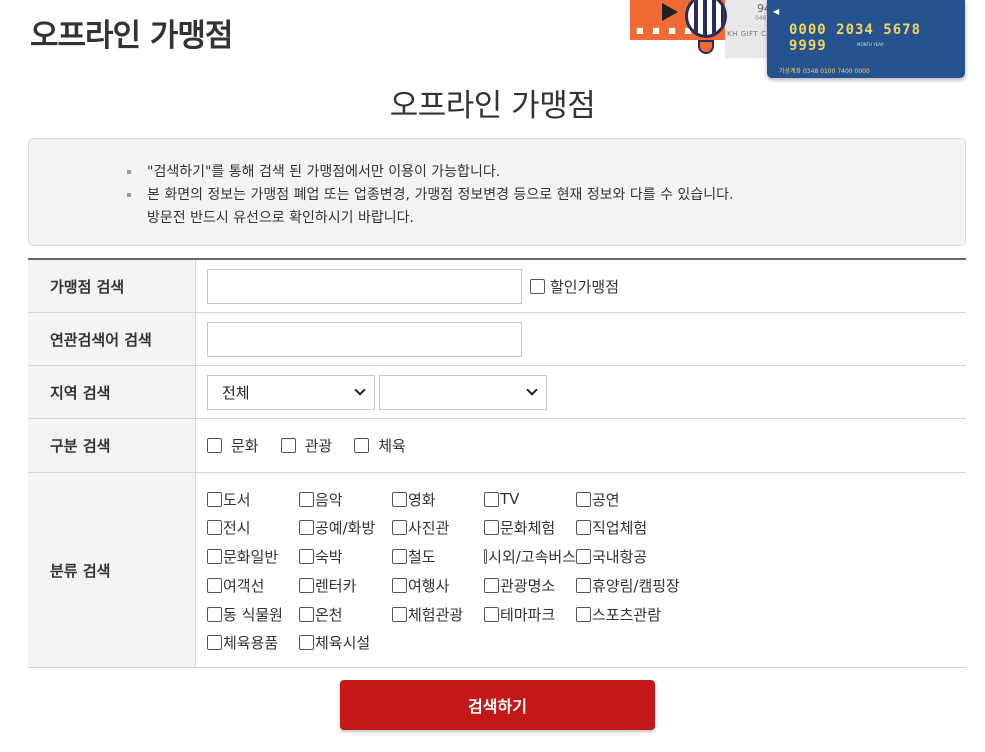 Image resolution: width=985 pixels, height=752 pixels. I want to click on card-month-year: MONTH YEAR, so click(870, 44).